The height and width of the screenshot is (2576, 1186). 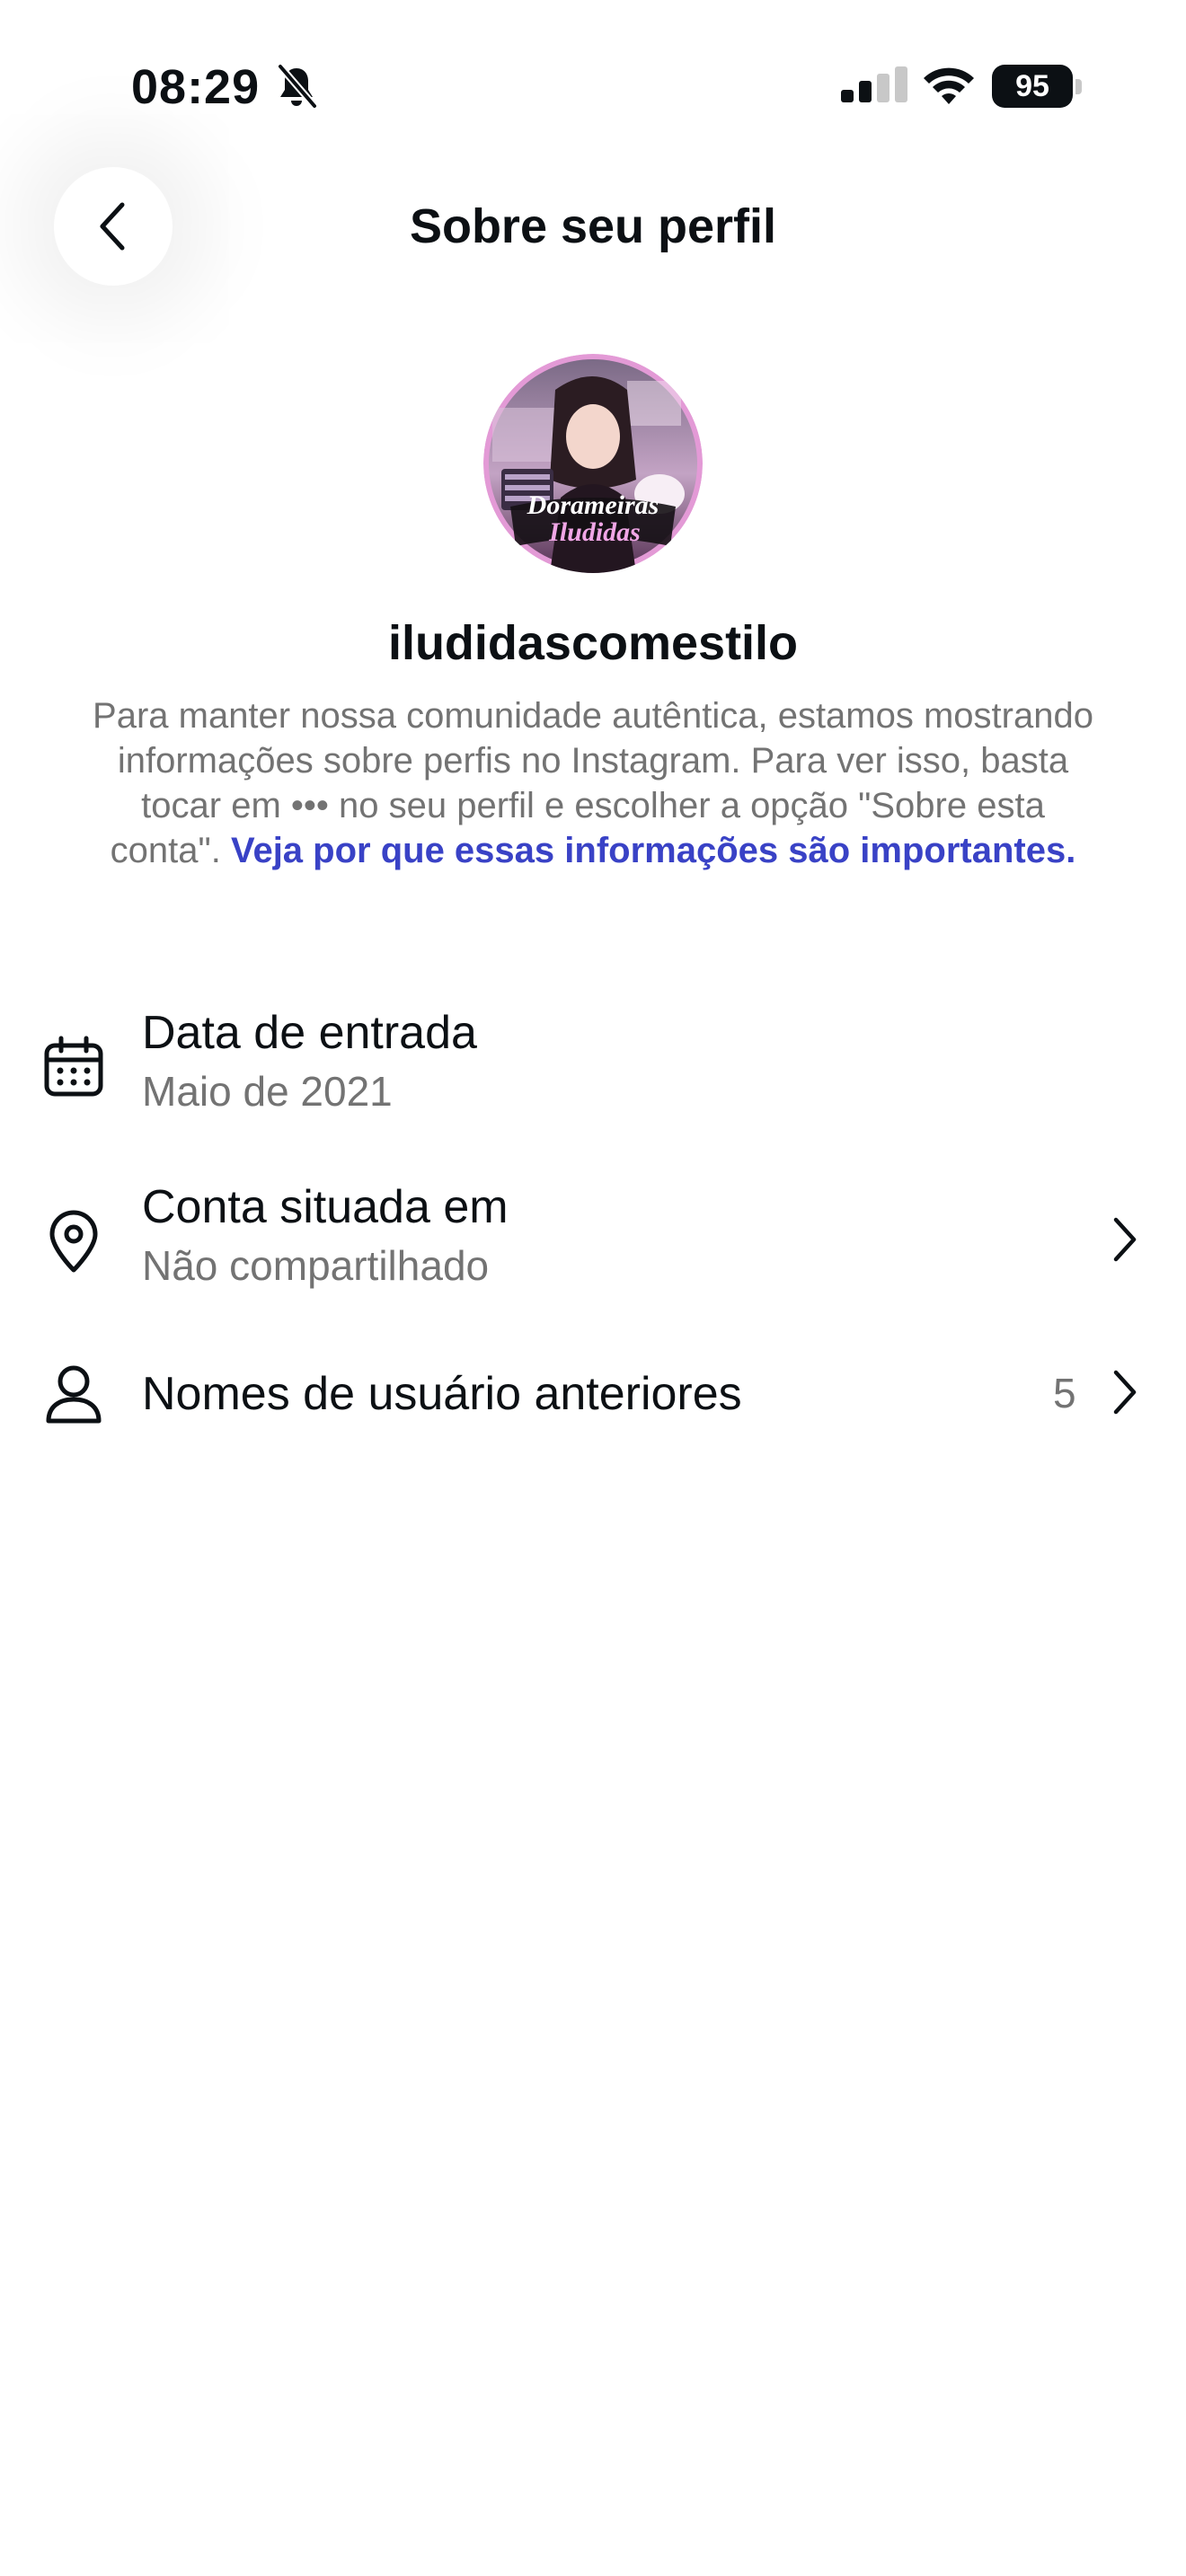 I want to click on location-pin-icon, so click(x=73, y=1241).